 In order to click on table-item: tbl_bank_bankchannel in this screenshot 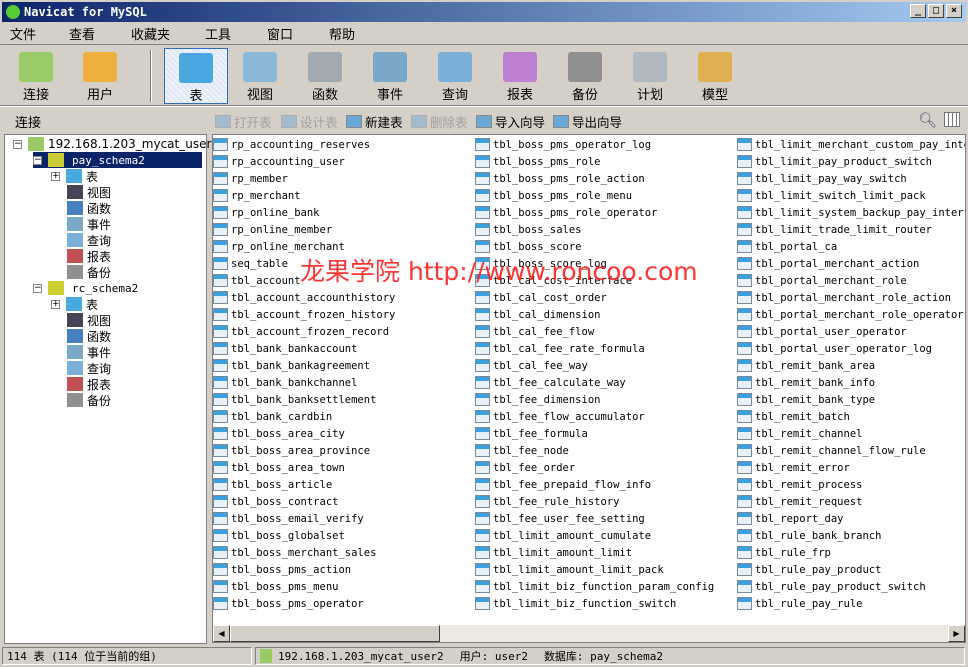, I will do `click(285, 382)`.